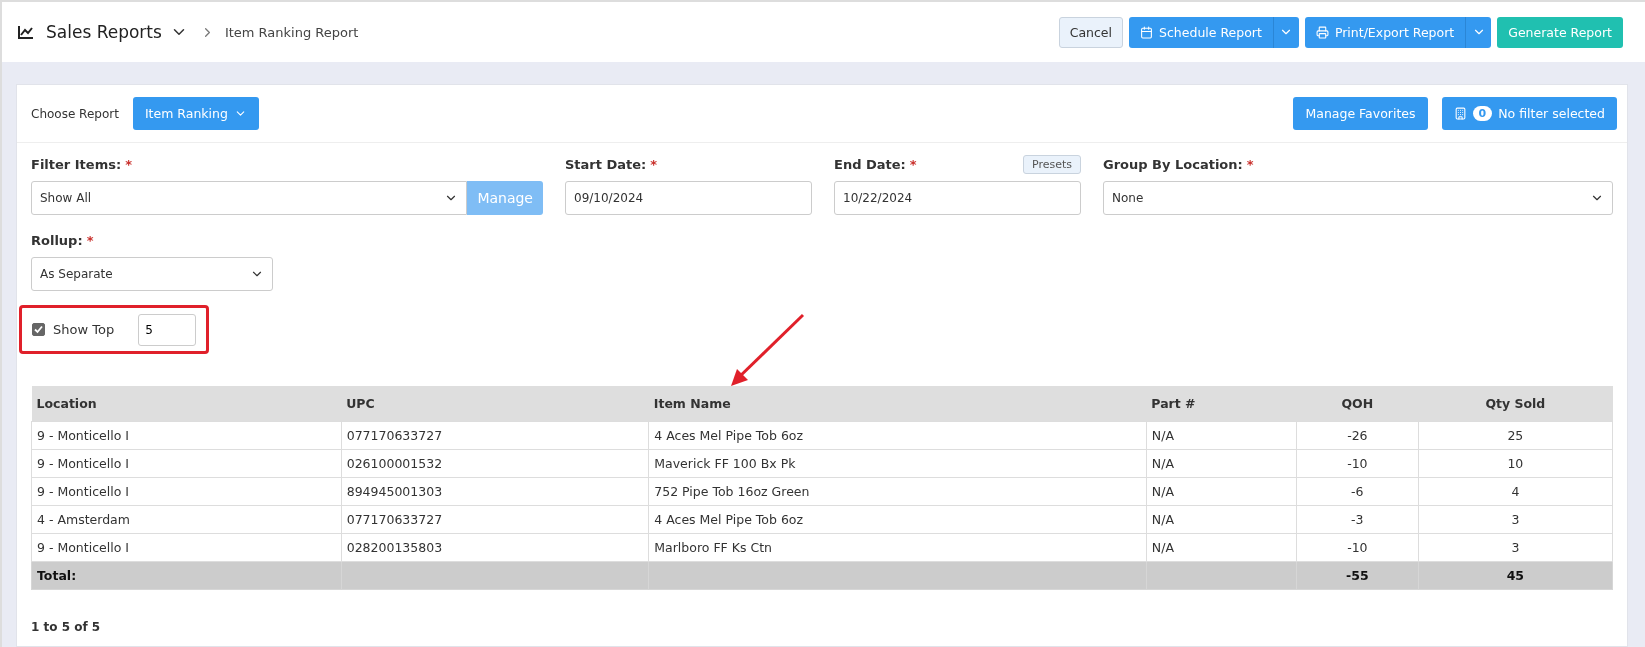 The image size is (1645, 647). What do you see at coordinates (897, 491) in the screenshot?
I see `table-cell: 752 Pipe Tob 16oz Green` at bounding box center [897, 491].